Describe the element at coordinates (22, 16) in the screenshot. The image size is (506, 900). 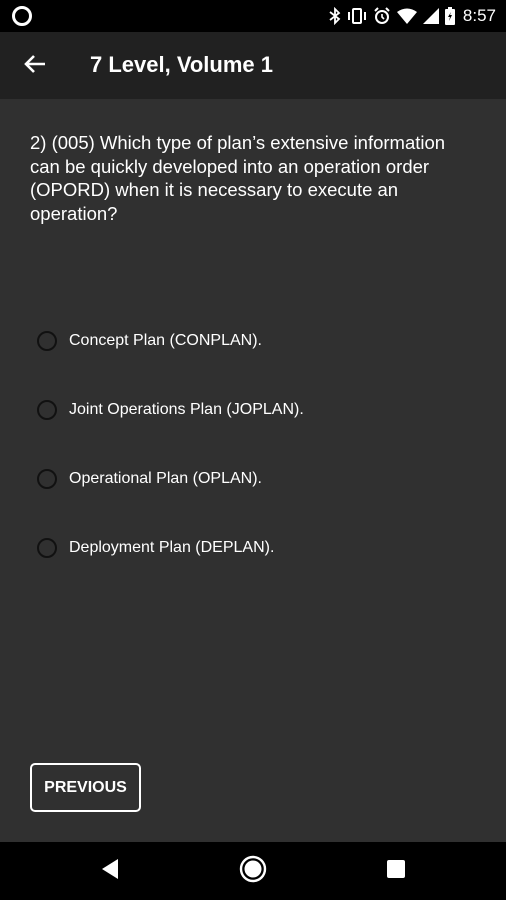
I see `notification-circle-icon` at that location.